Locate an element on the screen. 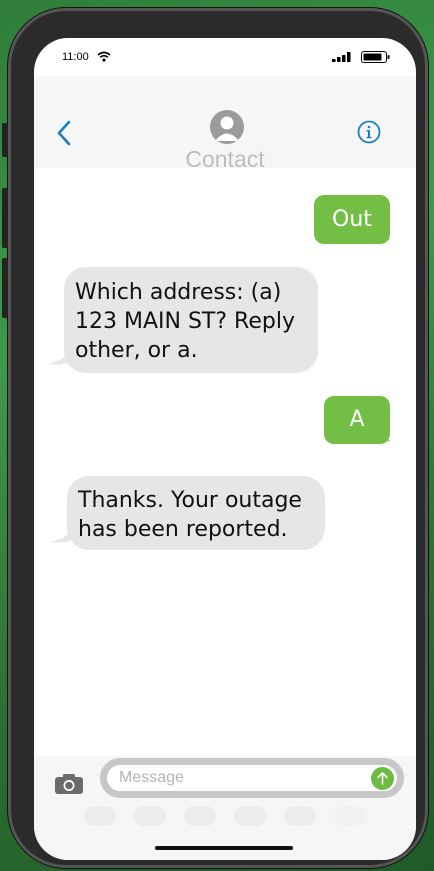  sent-message-bubble: A is located at coordinates (357, 420).